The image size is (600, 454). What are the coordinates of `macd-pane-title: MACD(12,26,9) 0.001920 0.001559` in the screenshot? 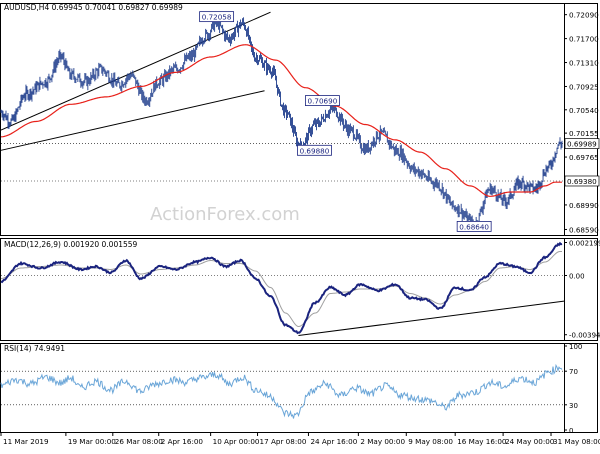 It's located at (71, 244).